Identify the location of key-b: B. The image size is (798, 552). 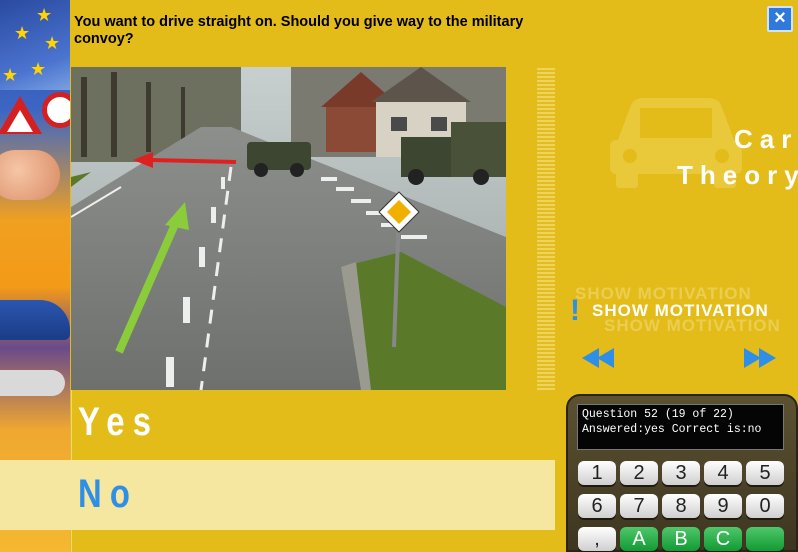
(681, 539).